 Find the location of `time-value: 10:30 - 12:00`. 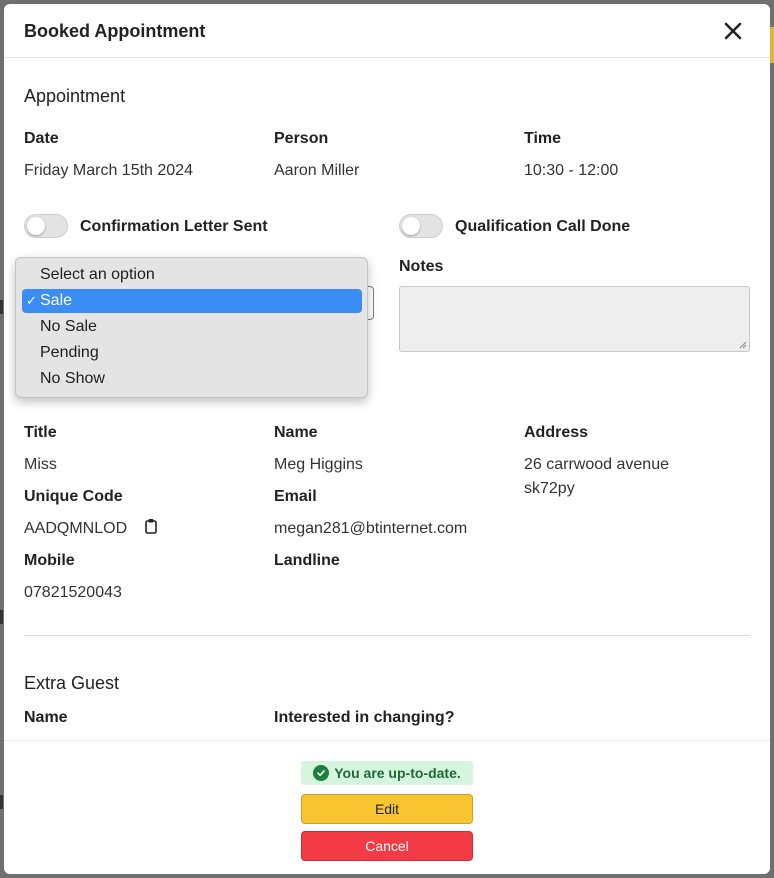

time-value: 10:30 - 12:00 is located at coordinates (571, 170).